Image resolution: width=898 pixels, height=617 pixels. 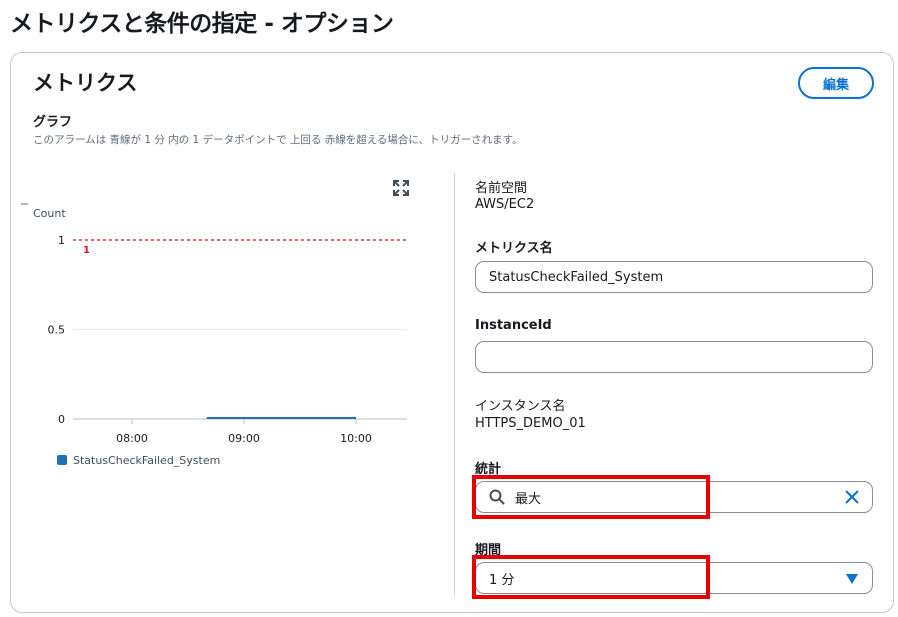 I want to click on y-tick-label: 0.5, so click(x=57, y=330).